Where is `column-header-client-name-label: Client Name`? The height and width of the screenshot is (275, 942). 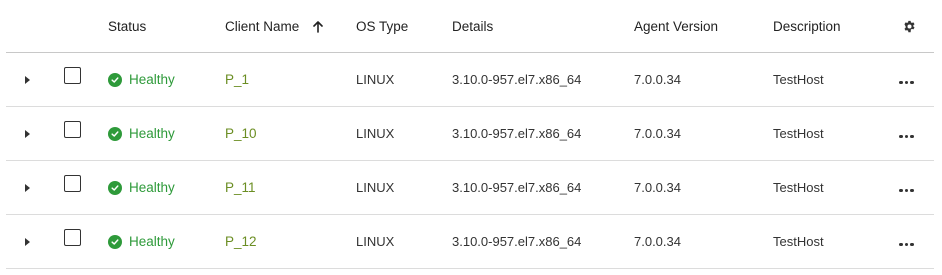
column-header-client-name-label: Client Name is located at coordinates (262, 26).